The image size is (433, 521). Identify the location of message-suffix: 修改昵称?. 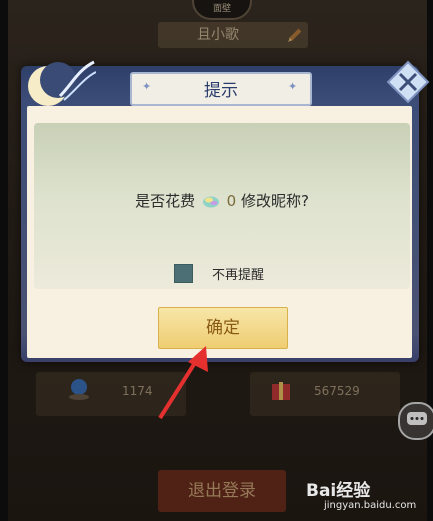
(274, 201).